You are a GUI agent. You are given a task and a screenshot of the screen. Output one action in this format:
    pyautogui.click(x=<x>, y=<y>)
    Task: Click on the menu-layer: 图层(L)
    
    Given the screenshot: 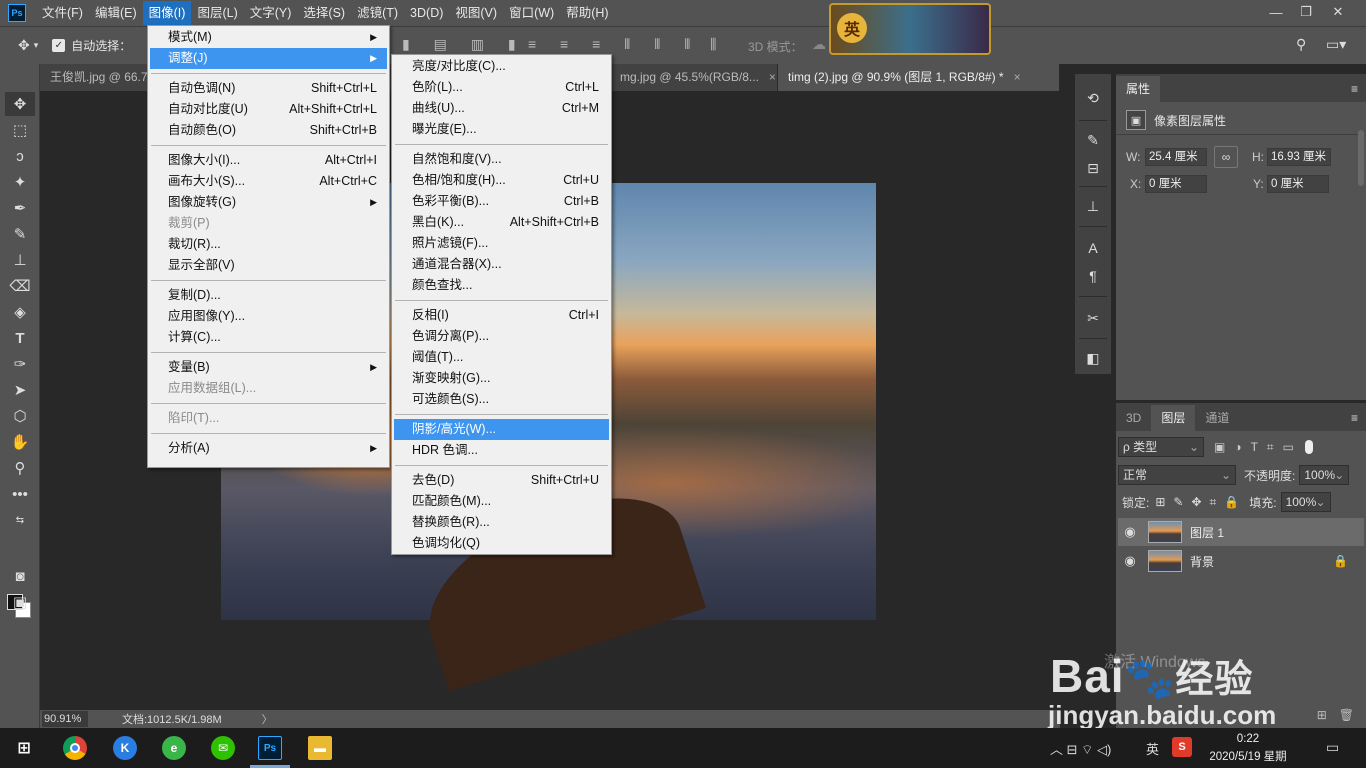 What is the action you would take?
    pyautogui.click(x=217, y=13)
    